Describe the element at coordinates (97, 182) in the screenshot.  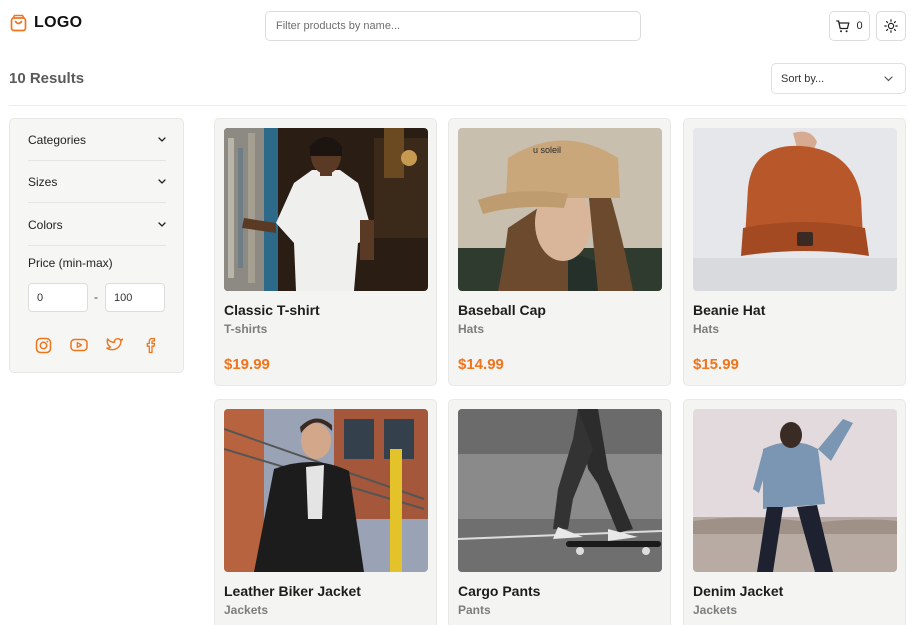
I see `filter-sizes: Sizes` at that location.